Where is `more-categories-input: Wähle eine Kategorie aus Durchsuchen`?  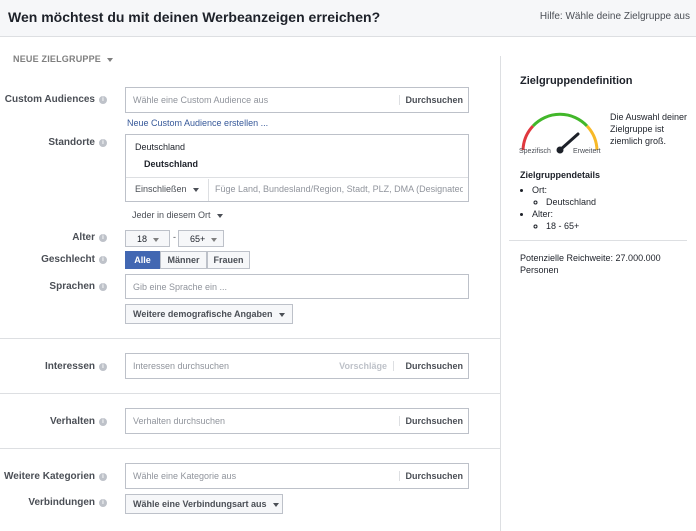 more-categories-input: Wähle eine Kategorie aus Durchsuchen is located at coordinates (297, 476).